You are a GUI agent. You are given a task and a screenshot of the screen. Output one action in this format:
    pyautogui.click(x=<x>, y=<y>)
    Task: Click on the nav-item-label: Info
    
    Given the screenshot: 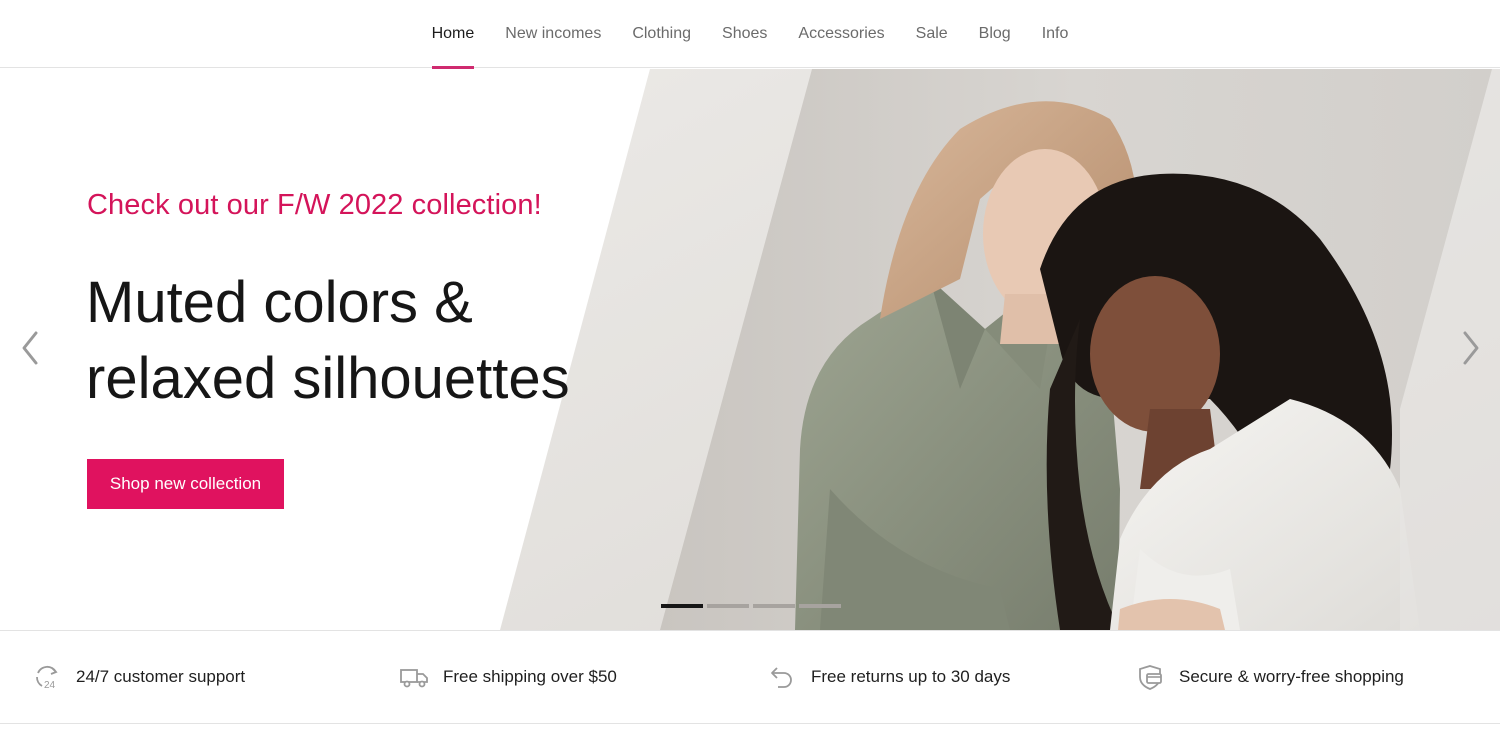 What is the action you would take?
    pyautogui.click(x=1055, y=33)
    